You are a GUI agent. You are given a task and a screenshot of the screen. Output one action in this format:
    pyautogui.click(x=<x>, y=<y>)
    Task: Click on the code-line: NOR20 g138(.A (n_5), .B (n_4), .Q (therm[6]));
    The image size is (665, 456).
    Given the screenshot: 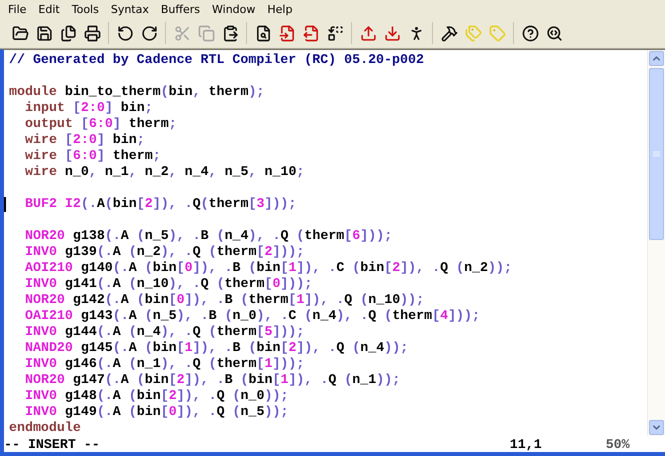 What is the action you would take?
    pyautogui.click(x=208, y=236)
    